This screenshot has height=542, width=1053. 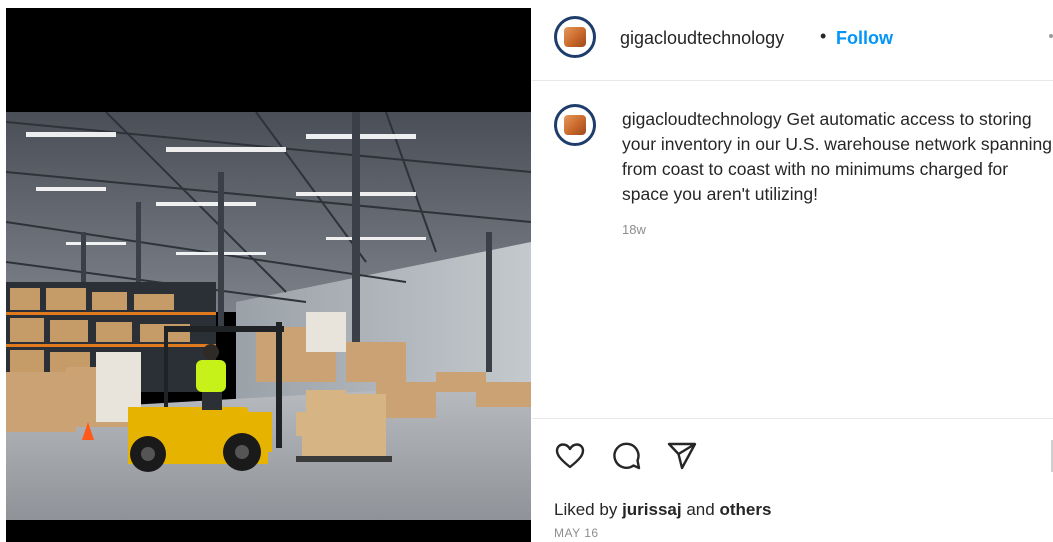 I want to click on likes-prefix: Liked by, so click(x=586, y=509).